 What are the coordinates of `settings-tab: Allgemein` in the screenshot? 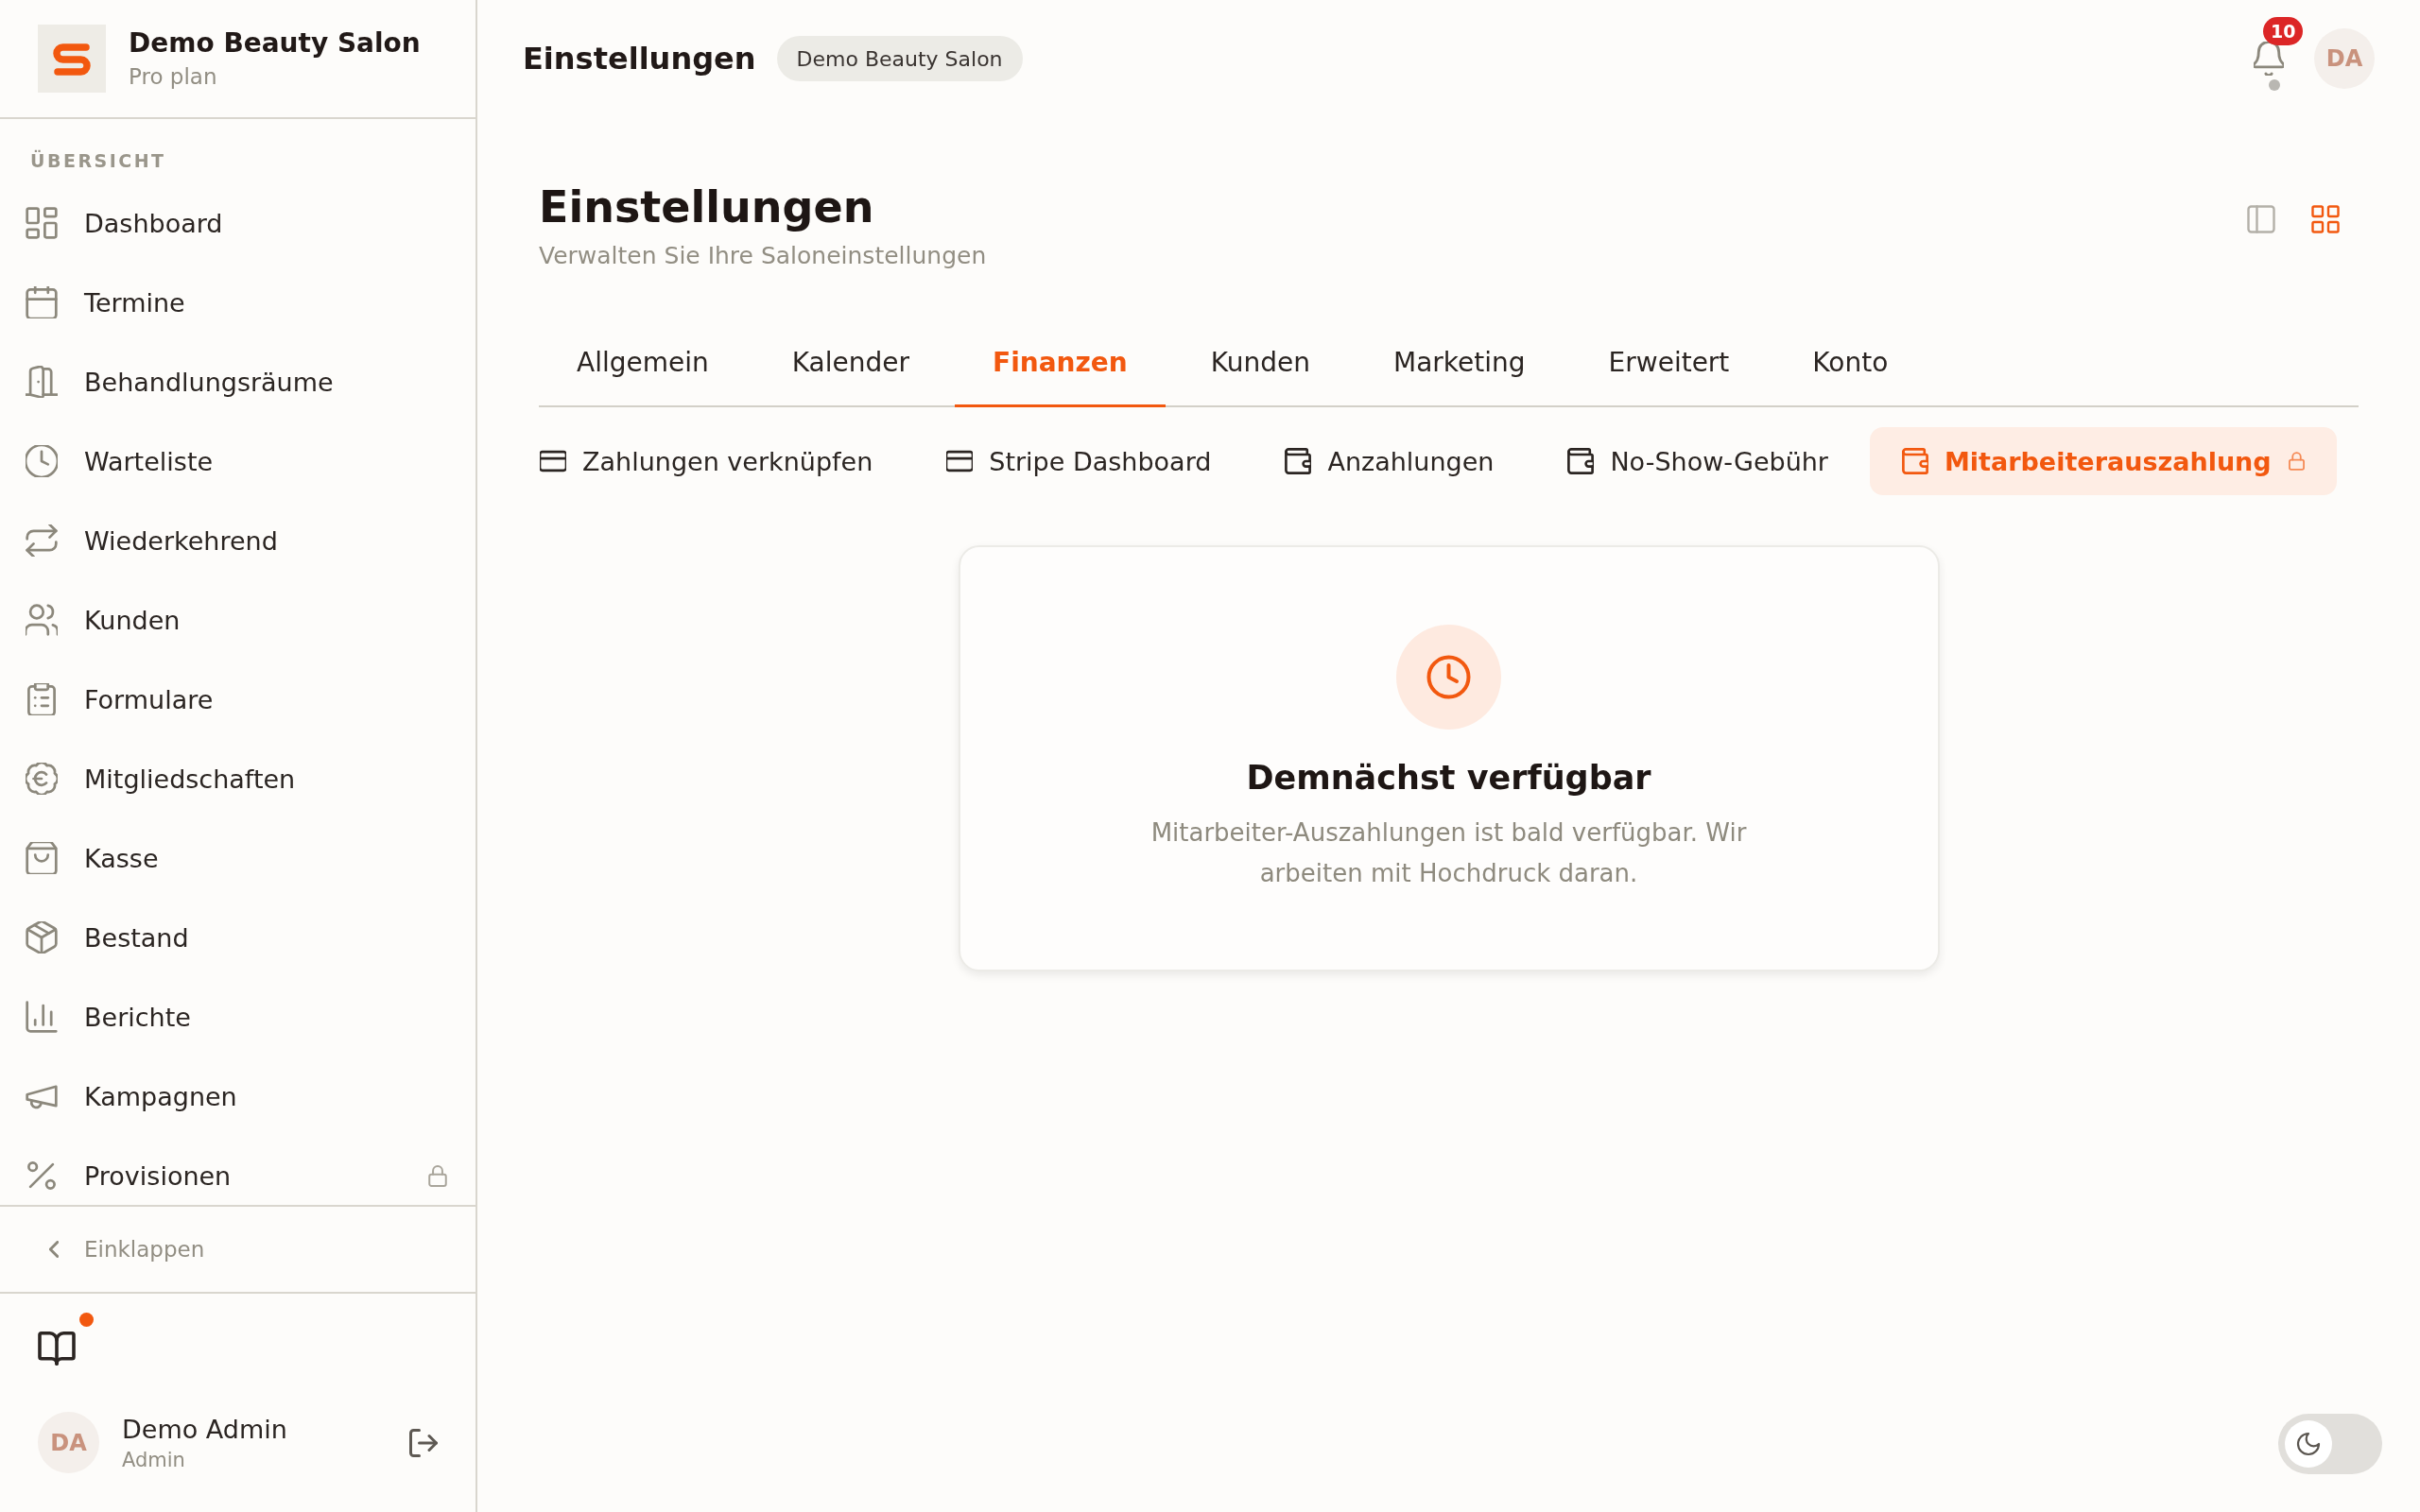 It's located at (643, 364).